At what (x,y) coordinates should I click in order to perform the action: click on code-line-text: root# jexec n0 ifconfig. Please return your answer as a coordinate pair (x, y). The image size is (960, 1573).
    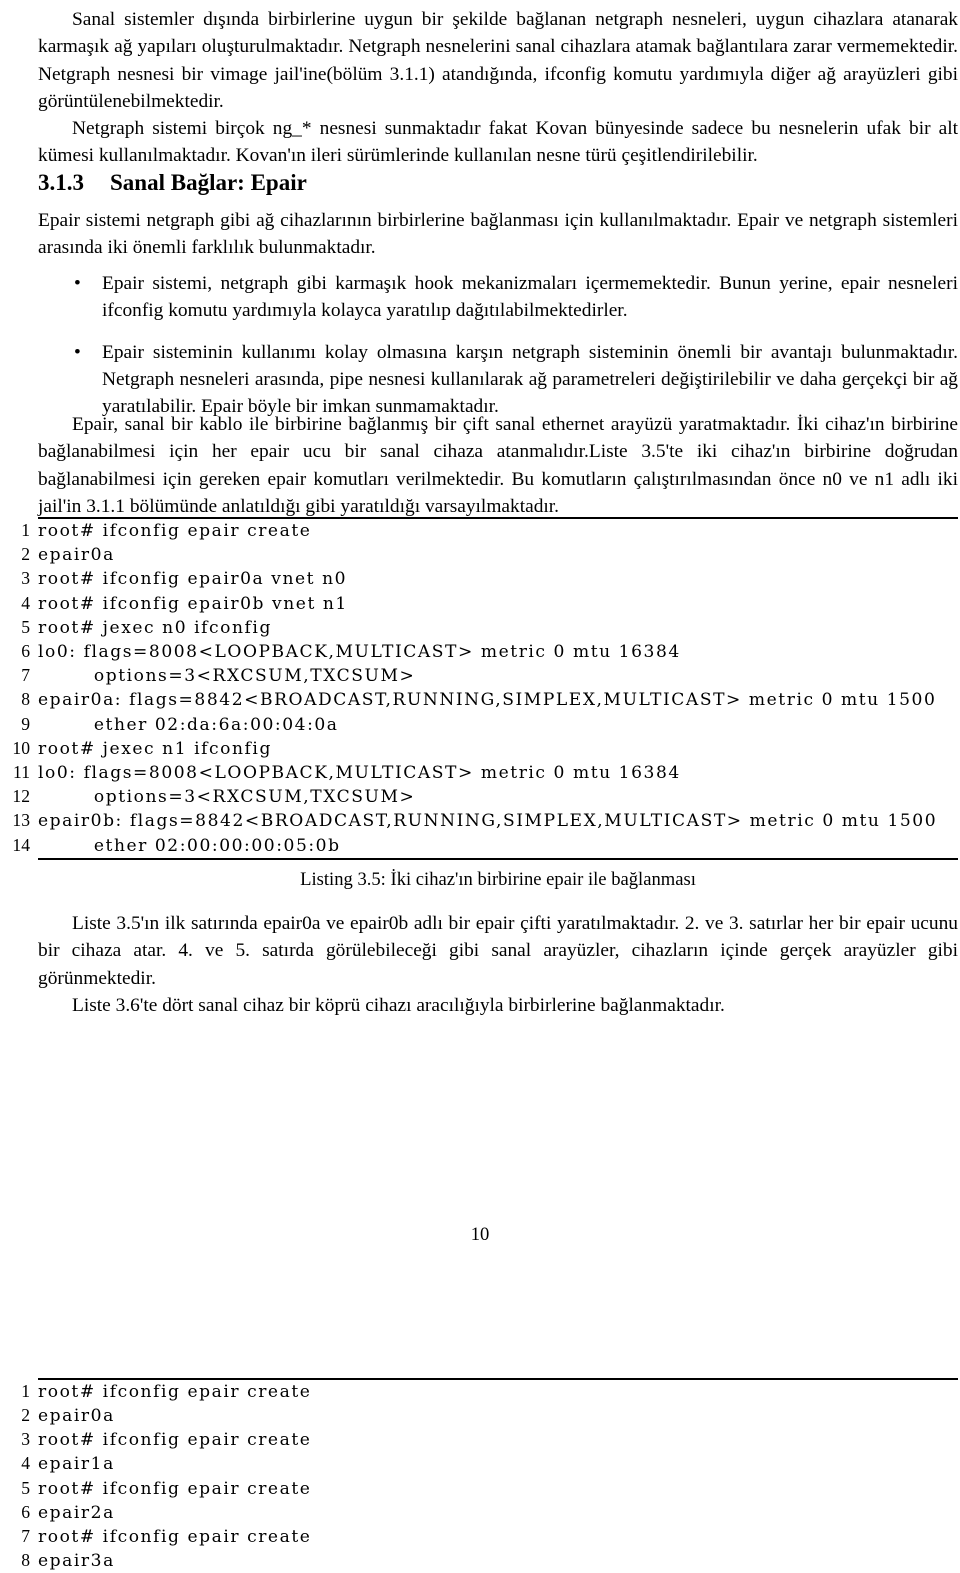
    Looking at the image, I should click on (155, 627).